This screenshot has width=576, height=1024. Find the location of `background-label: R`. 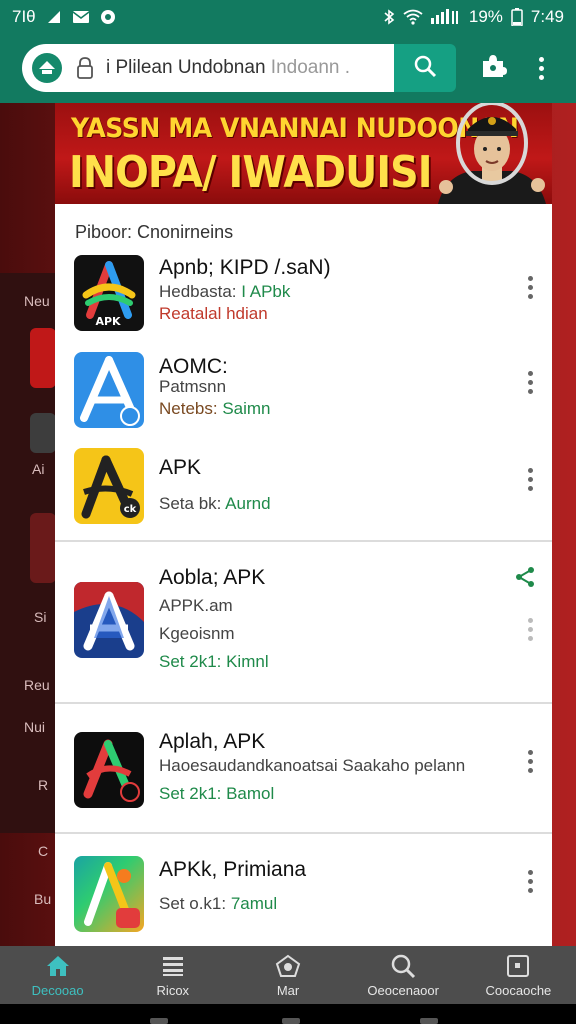

background-label: R is located at coordinates (43, 785).